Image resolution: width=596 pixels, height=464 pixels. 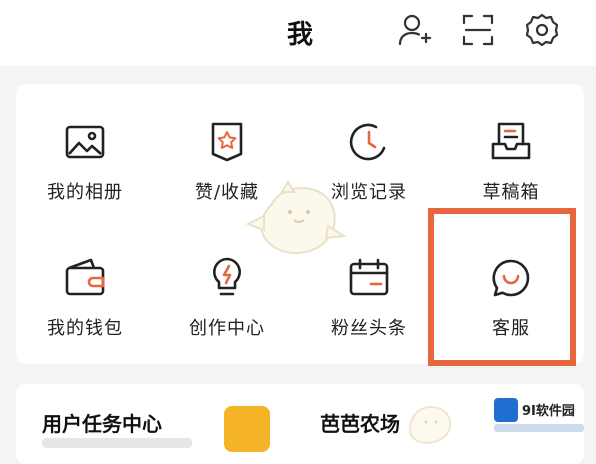 I want to click on user-task-center-subtitle, so click(x=117, y=443).